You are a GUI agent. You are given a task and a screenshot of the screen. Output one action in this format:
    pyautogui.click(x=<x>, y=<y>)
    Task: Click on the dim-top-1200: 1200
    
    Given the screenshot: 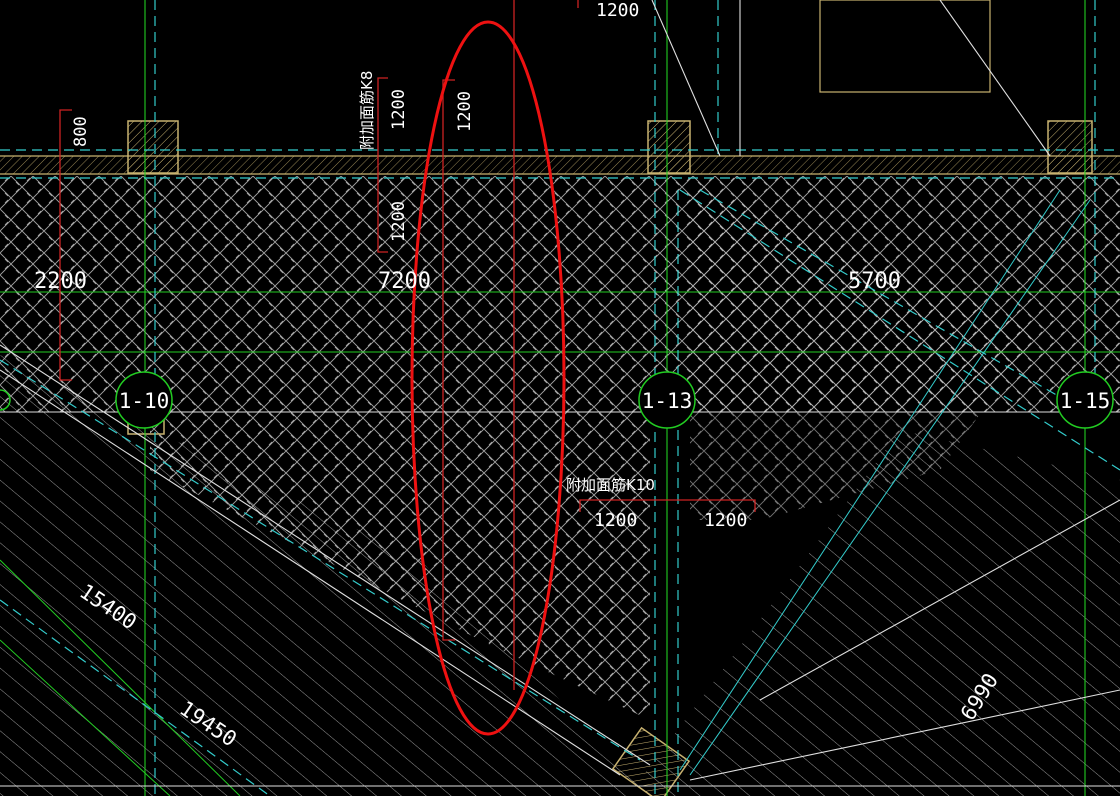 What is the action you would take?
    pyautogui.click(x=617, y=10)
    